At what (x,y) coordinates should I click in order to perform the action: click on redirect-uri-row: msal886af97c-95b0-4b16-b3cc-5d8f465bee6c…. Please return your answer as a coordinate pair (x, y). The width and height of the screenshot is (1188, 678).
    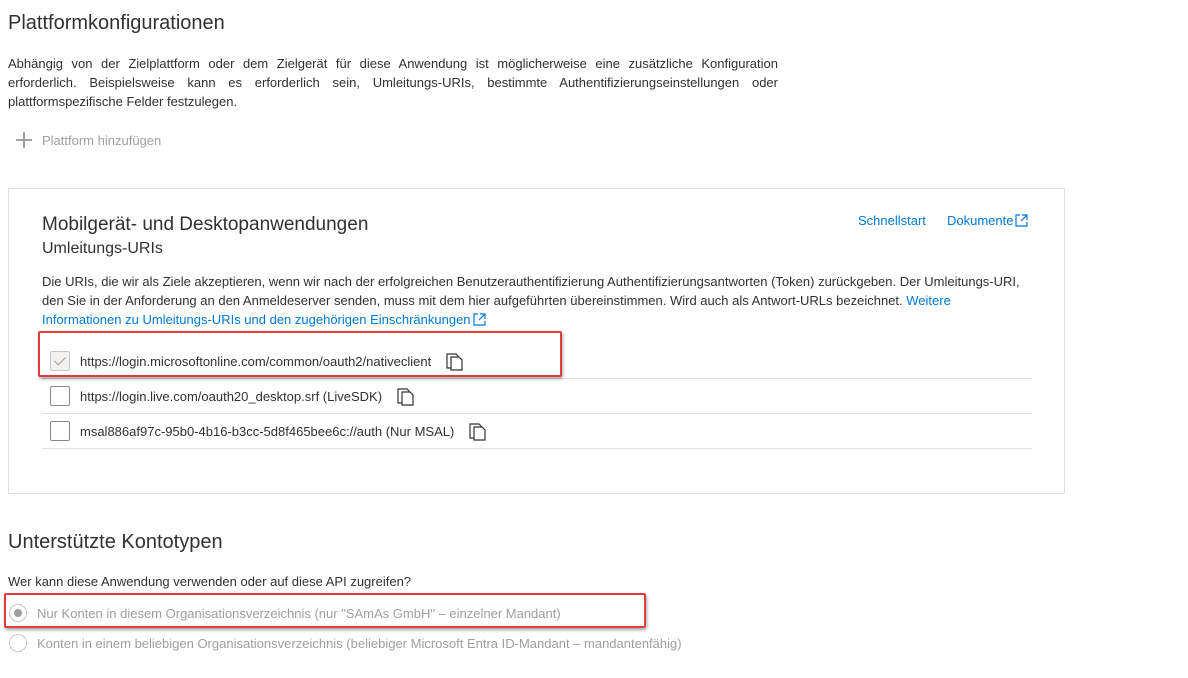
    Looking at the image, I should click on (537, 431).